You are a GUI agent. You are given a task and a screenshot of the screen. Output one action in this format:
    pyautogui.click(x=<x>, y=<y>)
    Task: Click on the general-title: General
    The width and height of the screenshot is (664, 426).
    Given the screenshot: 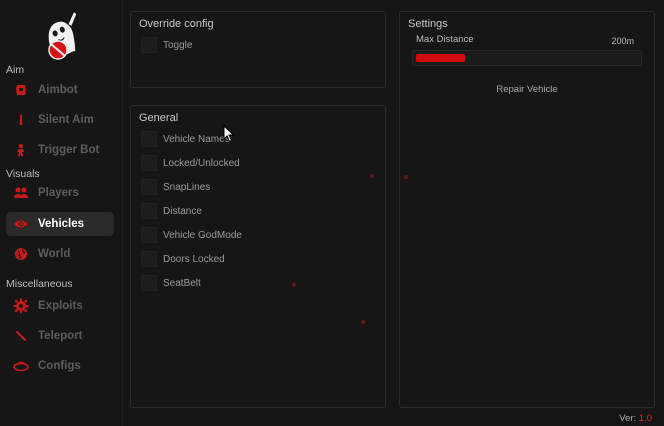 What is the action you would take?
    pyautogui.click(x=159, y=118)
    